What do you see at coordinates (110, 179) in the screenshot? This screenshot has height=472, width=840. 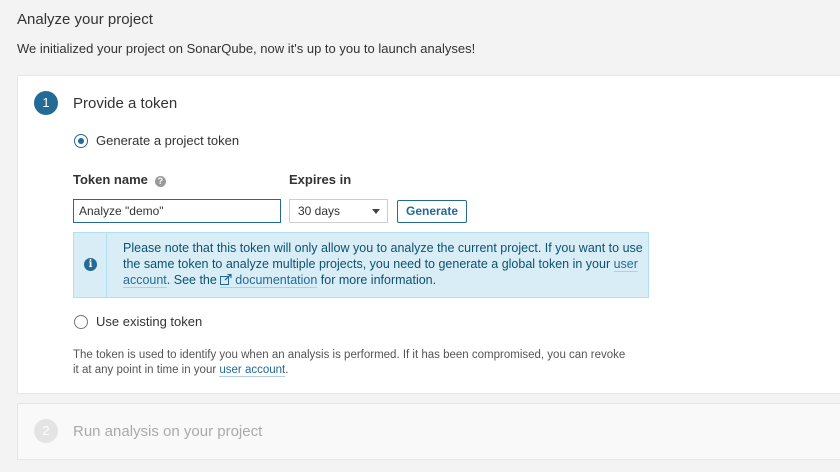 I see `token-name-label-text: Token name` at bounding box center [110, 179].